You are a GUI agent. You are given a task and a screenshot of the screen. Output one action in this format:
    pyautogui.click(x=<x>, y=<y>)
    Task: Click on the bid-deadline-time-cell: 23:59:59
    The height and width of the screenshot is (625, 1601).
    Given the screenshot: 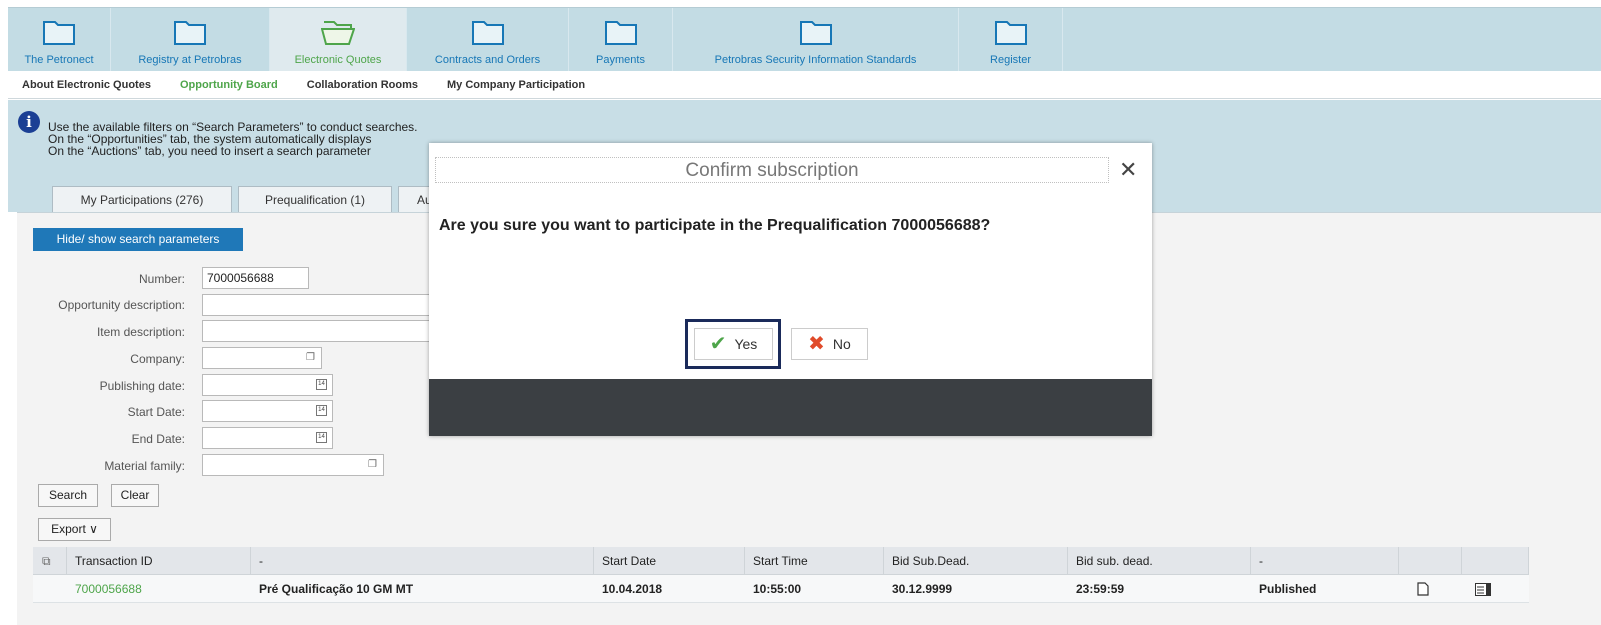 What is the action you would take?
    pyautogui.click(x=1100, y=589)
    